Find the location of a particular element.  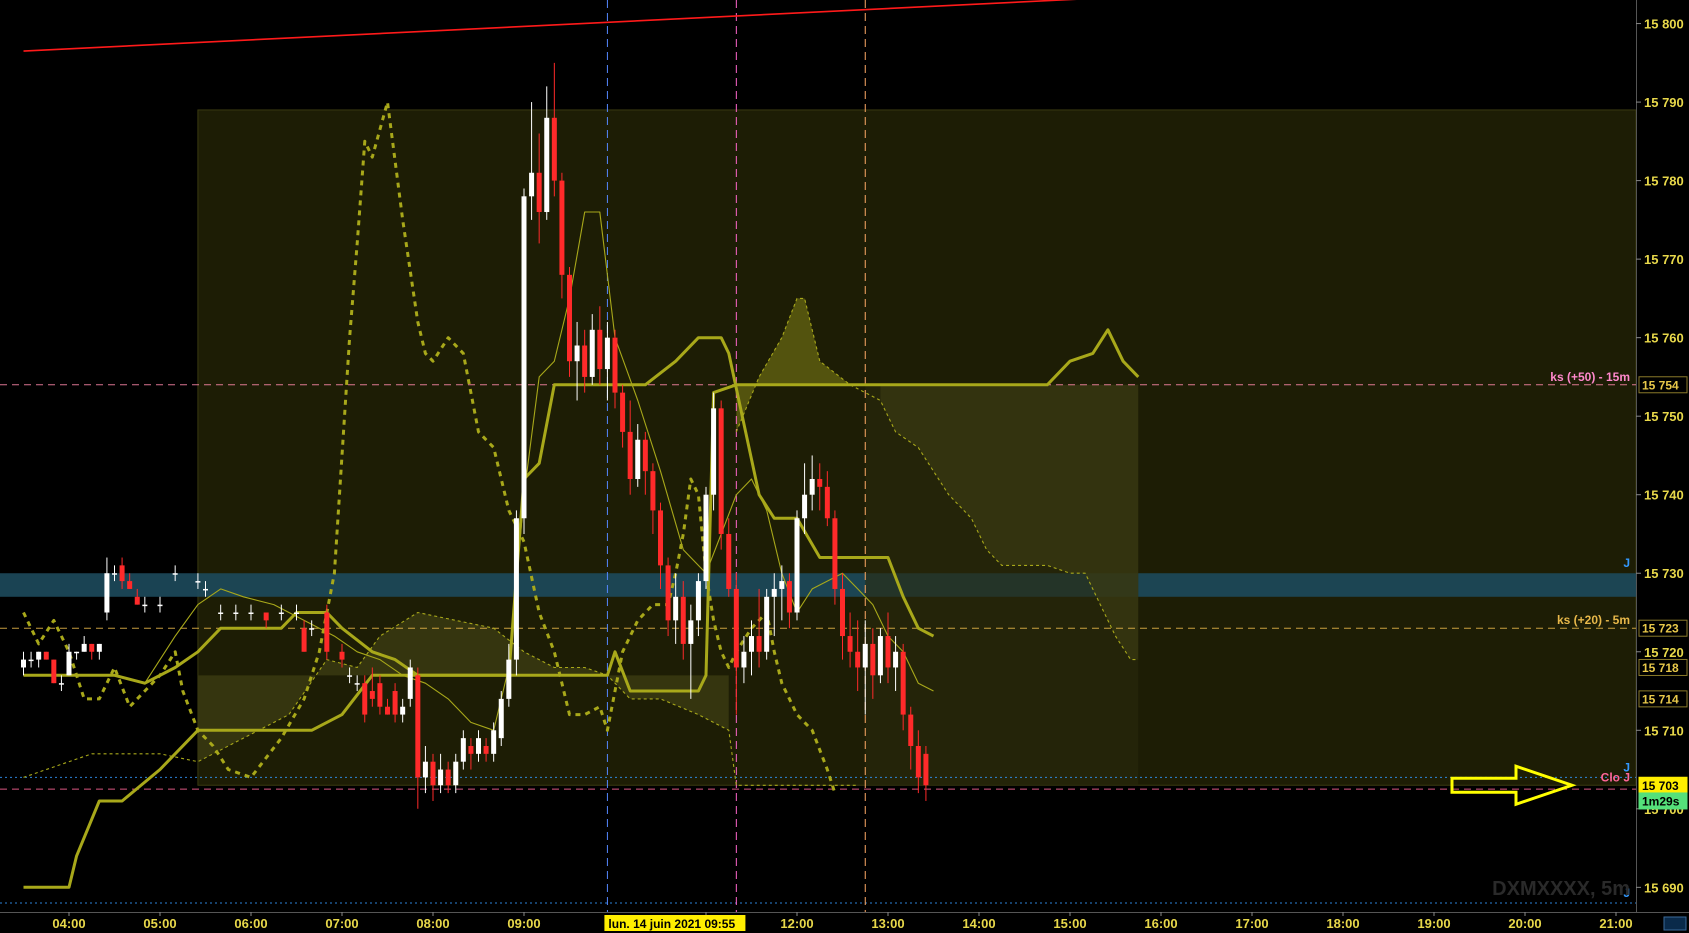

time-tick-label: 09:00 is located at coordinates (523, 923).